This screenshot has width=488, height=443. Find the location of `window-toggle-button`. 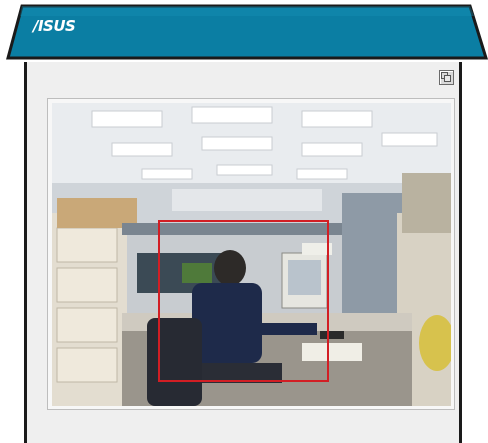

window-toggle-button is located at coordinates (446, 77).